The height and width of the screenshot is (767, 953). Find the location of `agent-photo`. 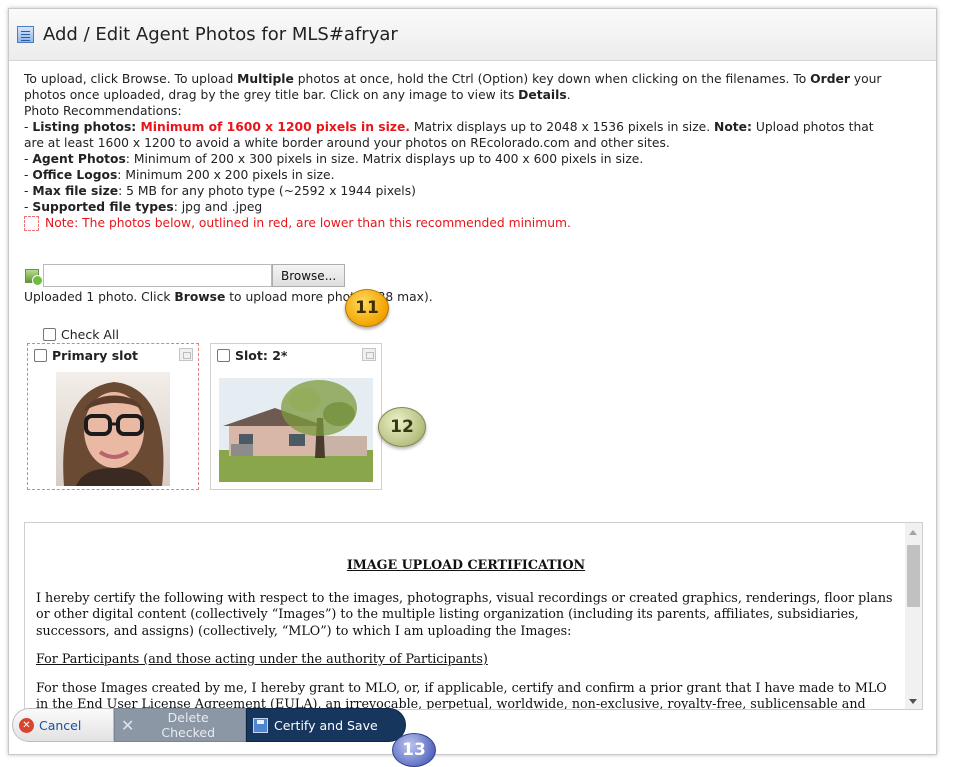

agent-photo is located at coordinates (113, 429).